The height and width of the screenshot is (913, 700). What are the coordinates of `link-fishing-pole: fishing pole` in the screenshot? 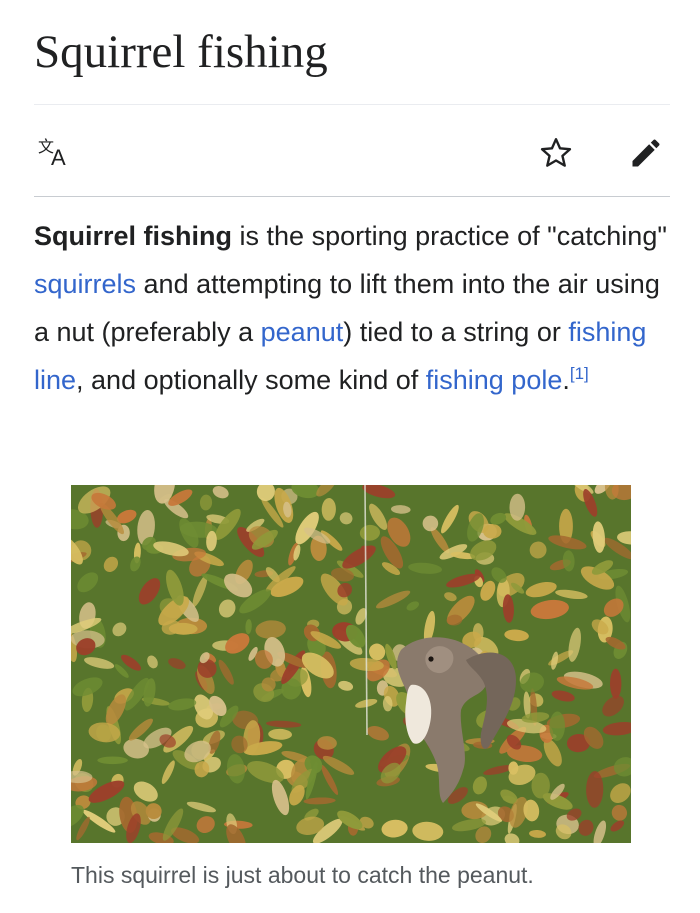 It's located at (494, 380).